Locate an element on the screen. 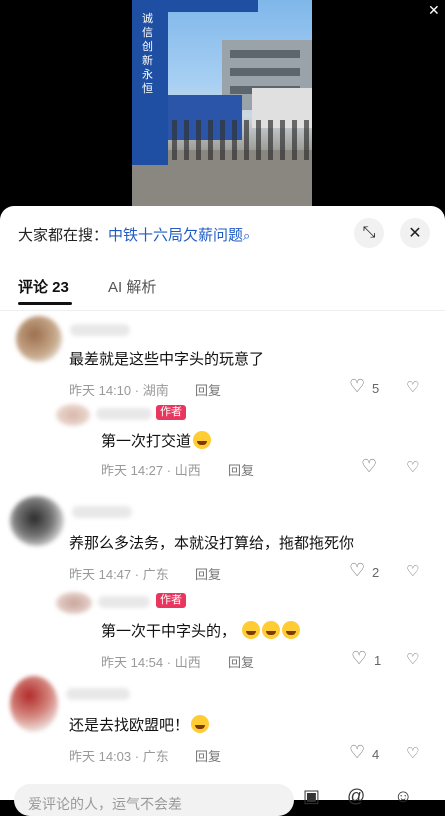  search-icon: ⌕ is located at coordinates (247, 235).